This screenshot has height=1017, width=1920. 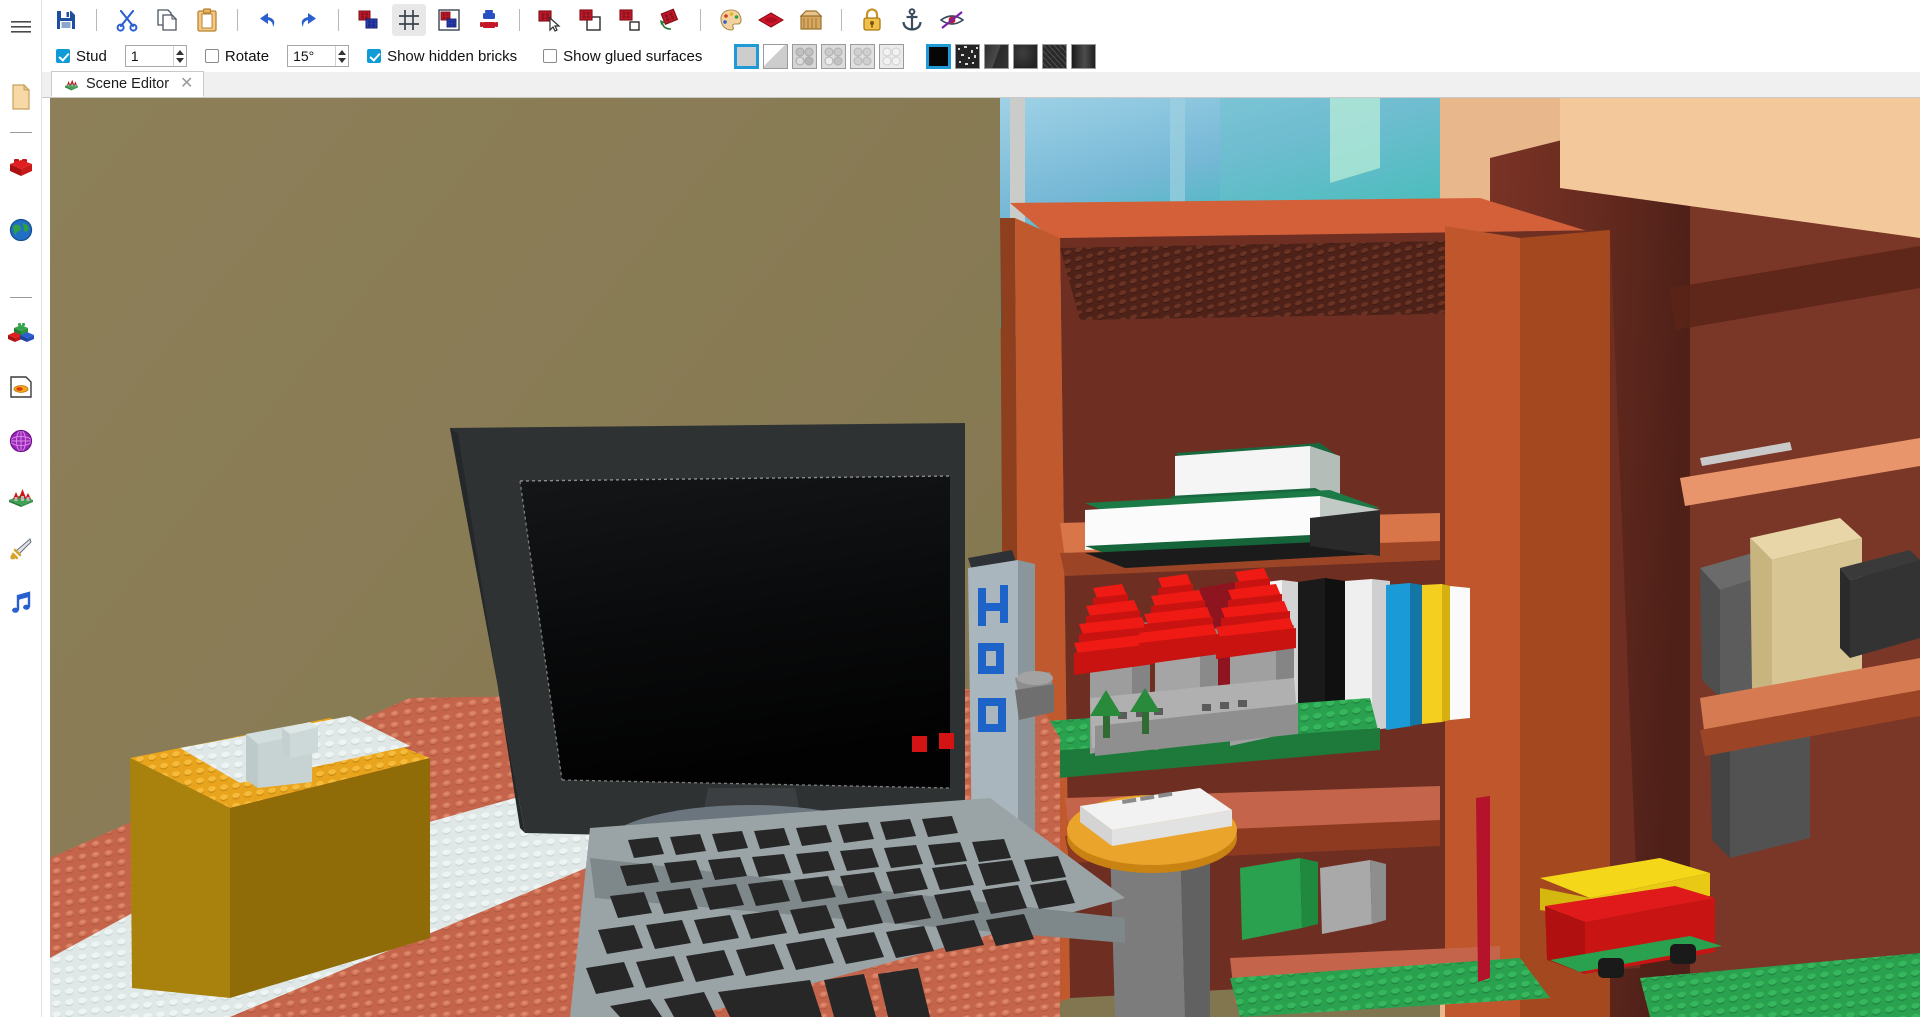 I want to click on texture-page-icon, so click(x=21, y=387).